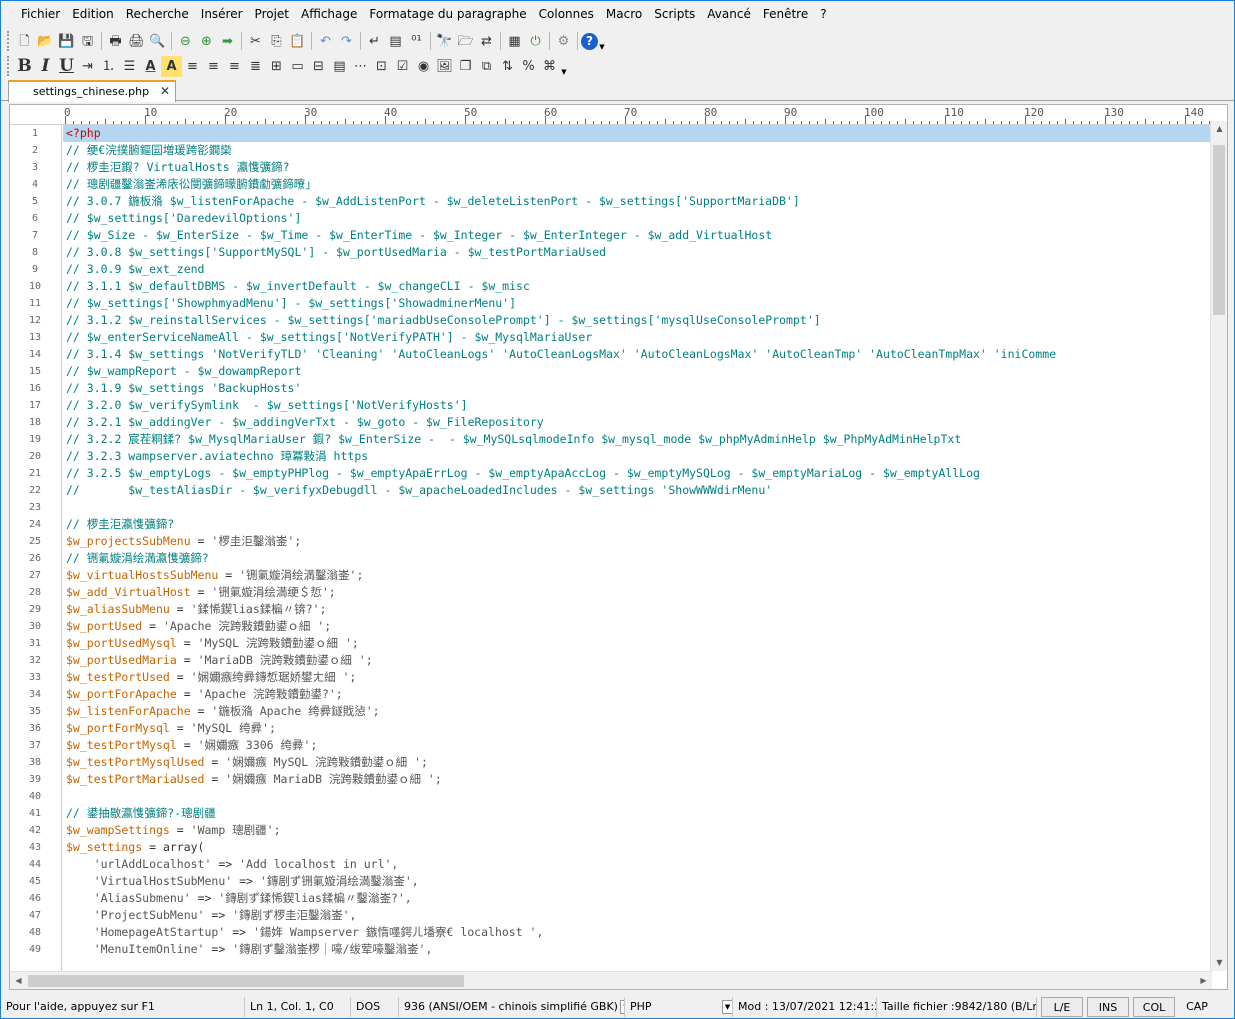 The image size is (1235, 1019). Describe the element at coordinates (637, 643) in the screenshot. I see `code-line: $w_portUsedMysql = 'MySQL 浣跨敤鐨勭鍙ｏ細 ';` at that location.